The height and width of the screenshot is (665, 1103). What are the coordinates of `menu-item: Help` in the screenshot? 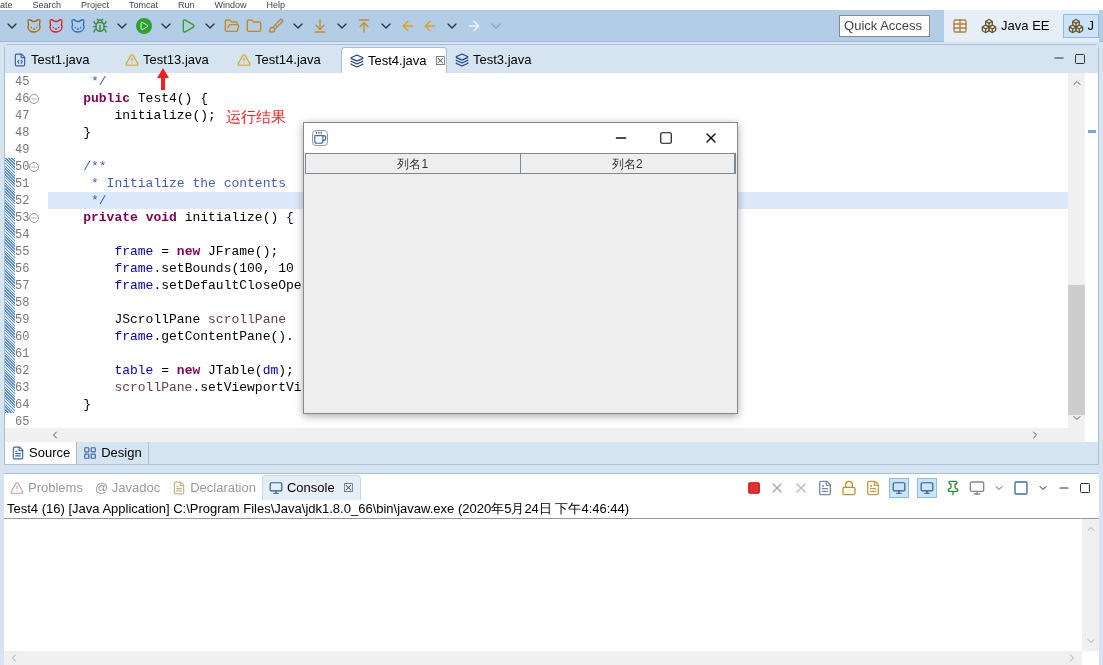 It's located at (276, 5).